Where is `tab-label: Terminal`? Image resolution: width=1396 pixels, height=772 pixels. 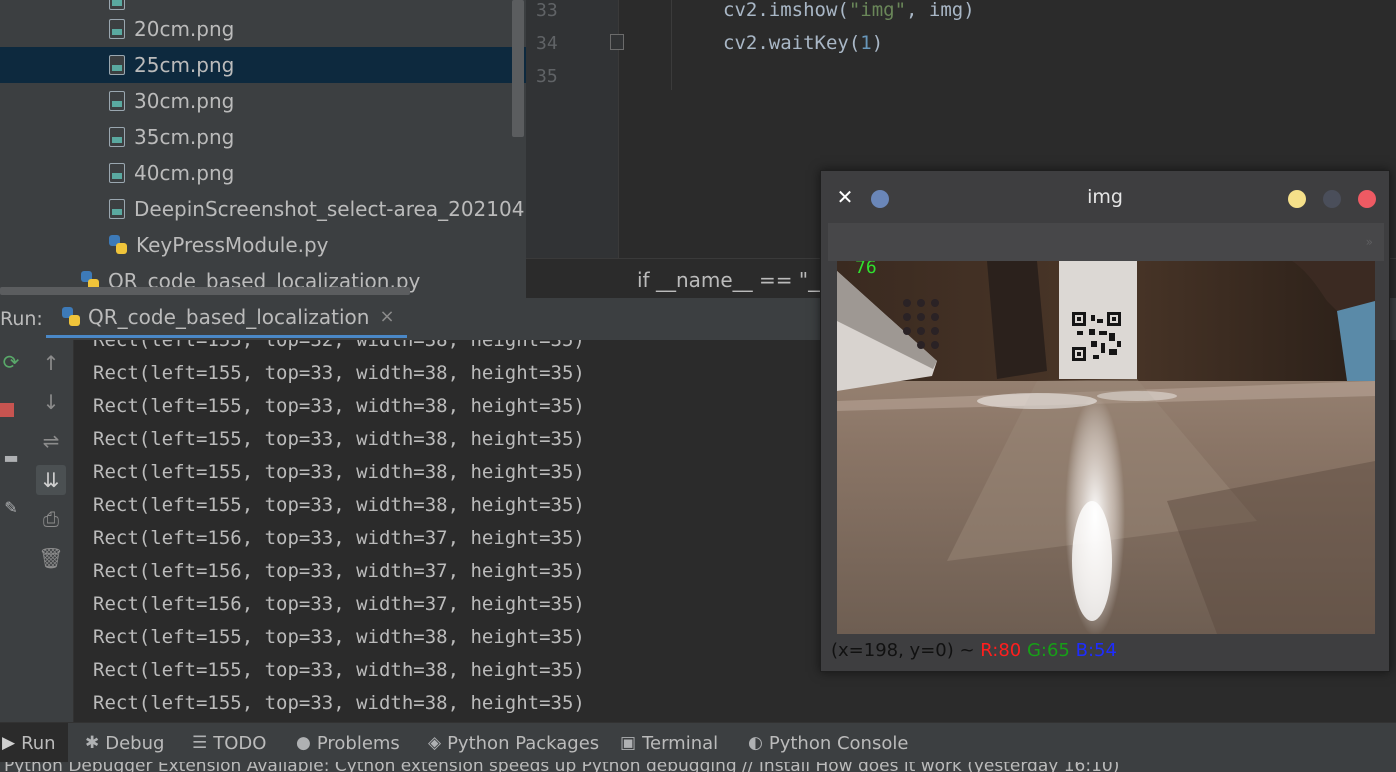 tab-label: Terminal is located at coordinates (680, 743).